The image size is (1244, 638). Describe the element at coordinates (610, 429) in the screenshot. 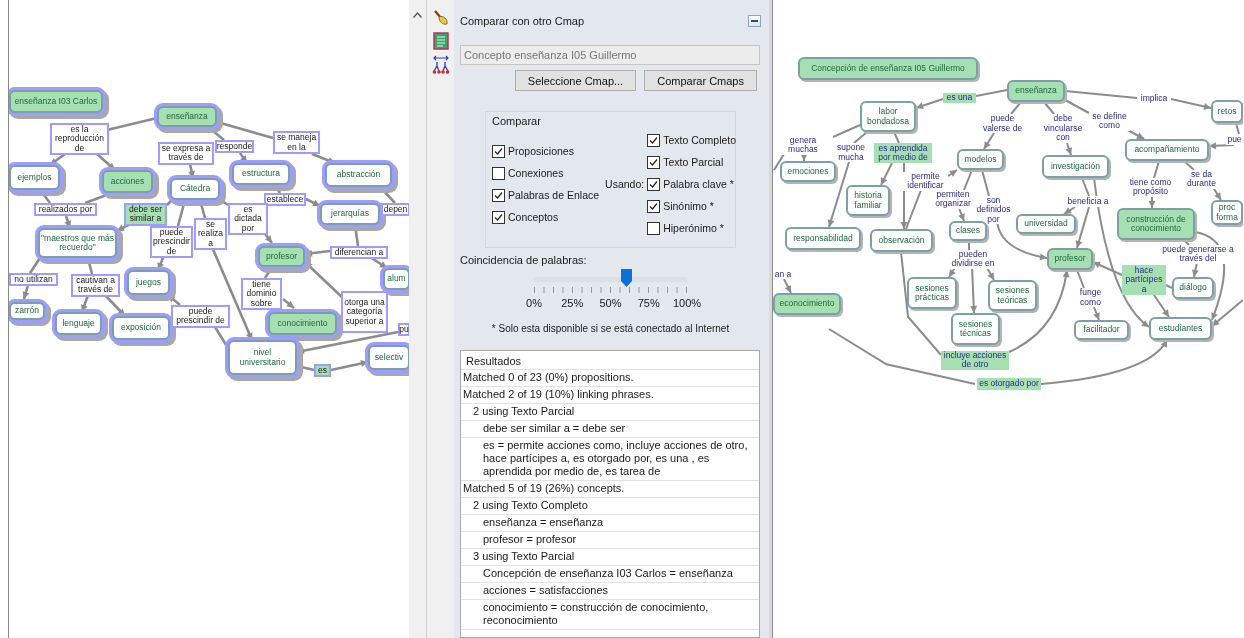

I see `result-row: debe ser similar a = debe ser` at that location.